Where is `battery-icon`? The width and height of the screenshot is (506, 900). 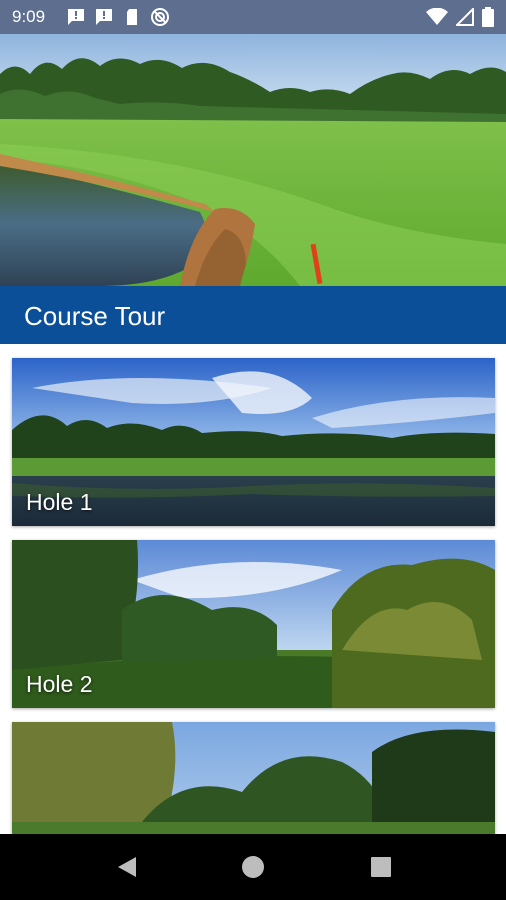 battery-icon is located at coordinates (488, 17).